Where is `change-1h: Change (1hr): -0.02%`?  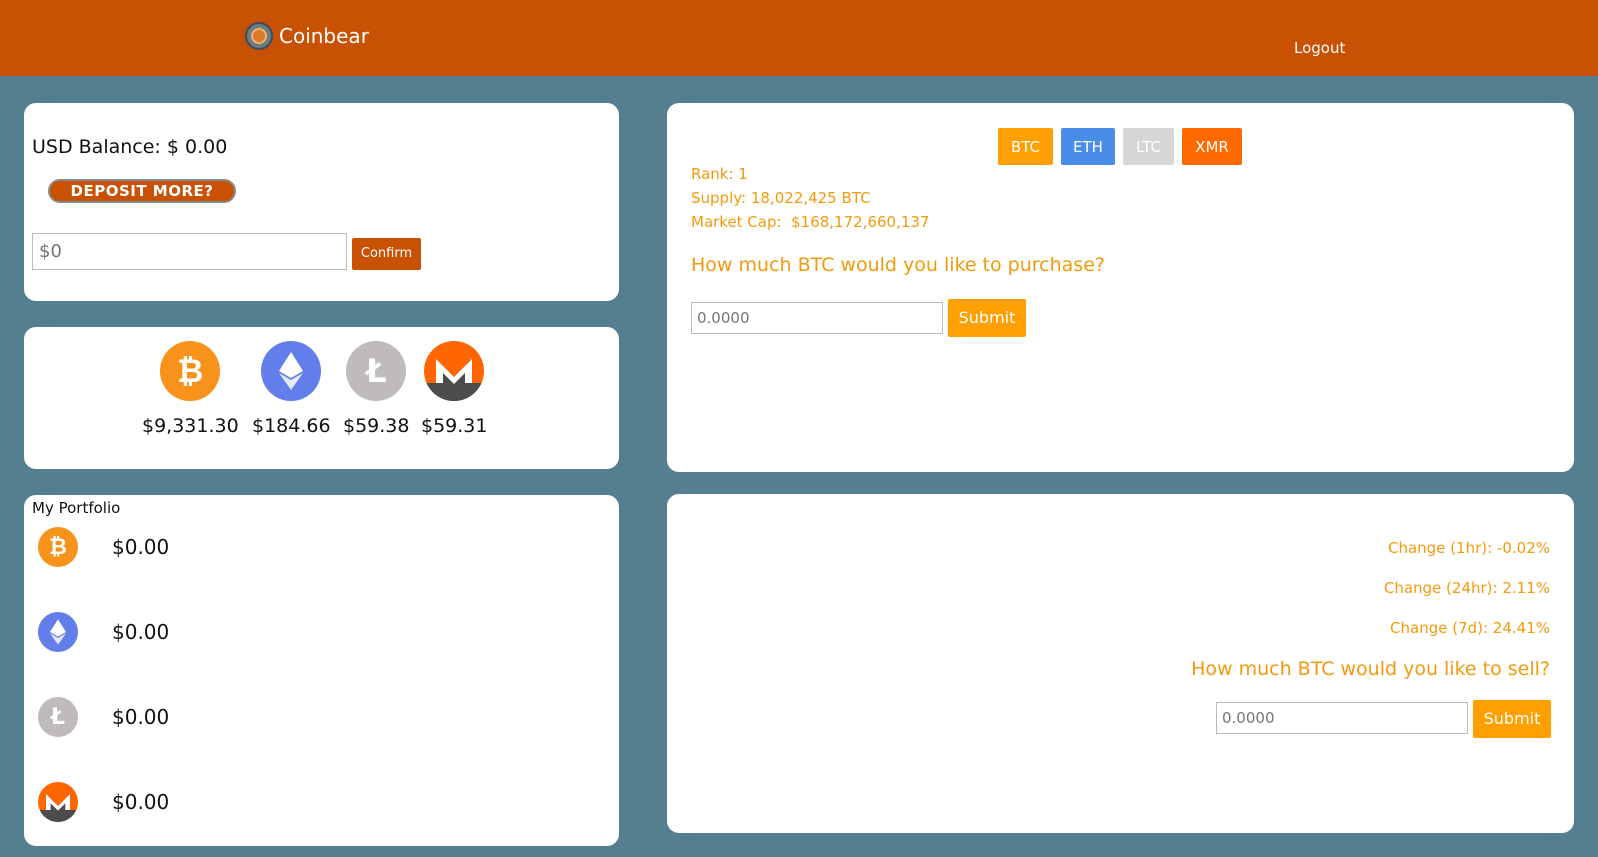 change-1h: Change (1hr): -0.02% is located at coordinates (1468, 548).